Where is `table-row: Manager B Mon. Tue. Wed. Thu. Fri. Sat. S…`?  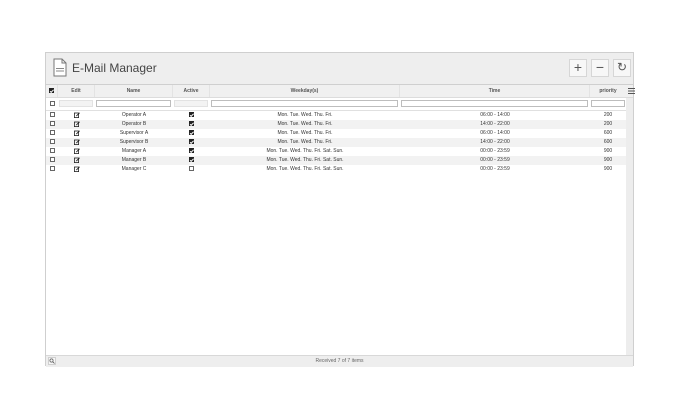 table-row: Manager B Mon. Tue. Wed. Thu. Fri. Sat. S… is located at coordinates (339, 160).